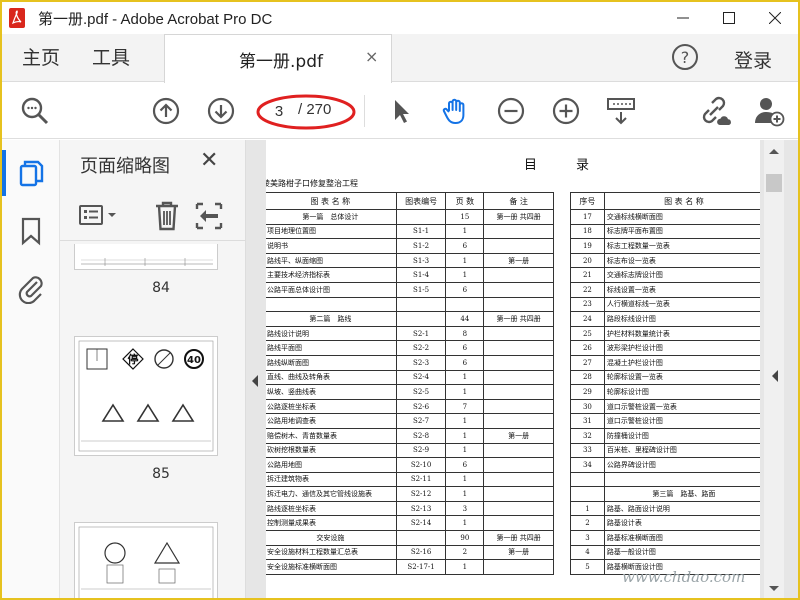  I want to click on share-link-icon, so click(715, 111).